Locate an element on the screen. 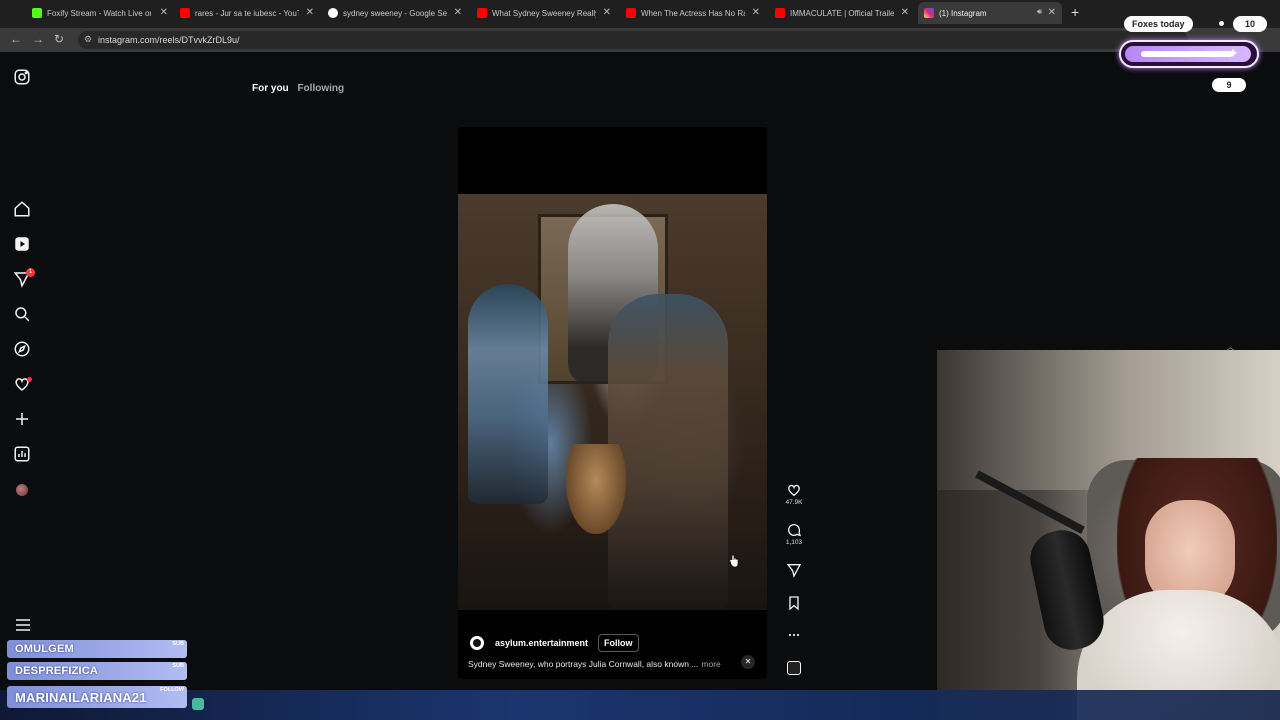  chevron-up-icon: ︿ is located at coordinates (1230, 346).